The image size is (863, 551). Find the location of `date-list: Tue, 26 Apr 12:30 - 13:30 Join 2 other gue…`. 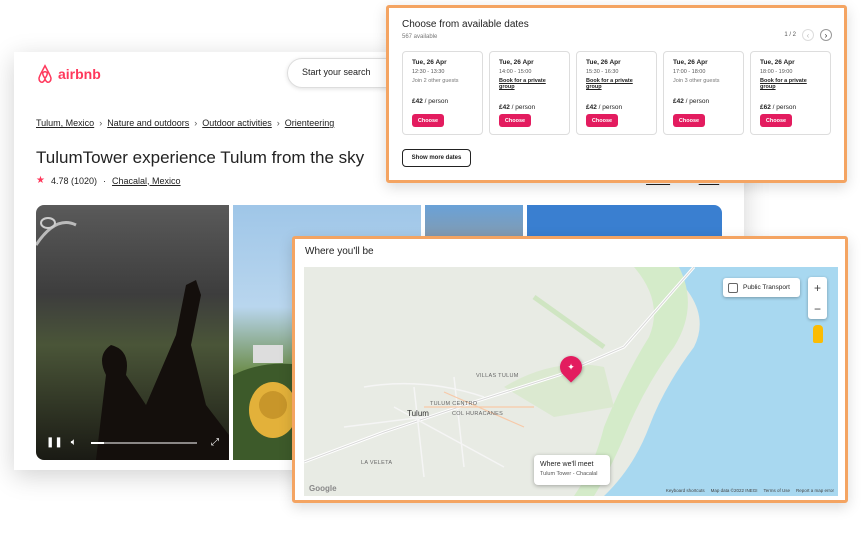

date-list: Tue, 26 Apr 12:30 - 13:30 Join 2 other gue… is located at coordinates (616, 93).